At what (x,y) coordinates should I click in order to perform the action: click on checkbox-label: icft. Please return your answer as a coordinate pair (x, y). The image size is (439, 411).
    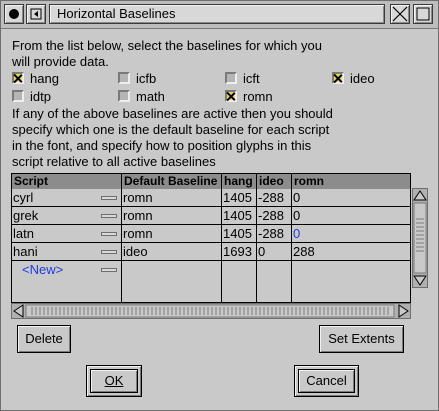
    Looking at the image, I should click on (251, 78).